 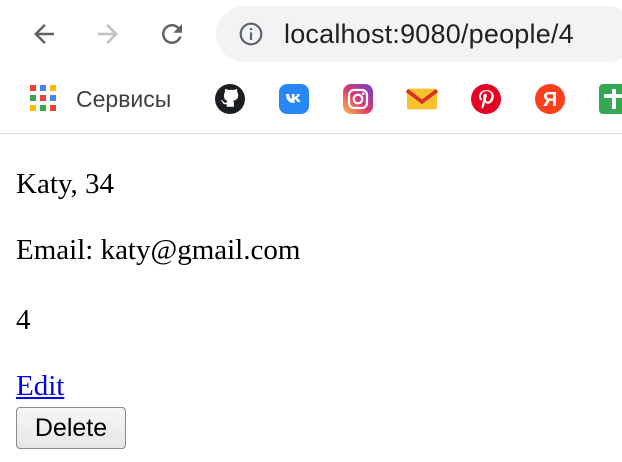 What do you see at coordinates (71, 428) in the screenshot?
I see `delete-button: Delete` at bounding box center [71, 428].